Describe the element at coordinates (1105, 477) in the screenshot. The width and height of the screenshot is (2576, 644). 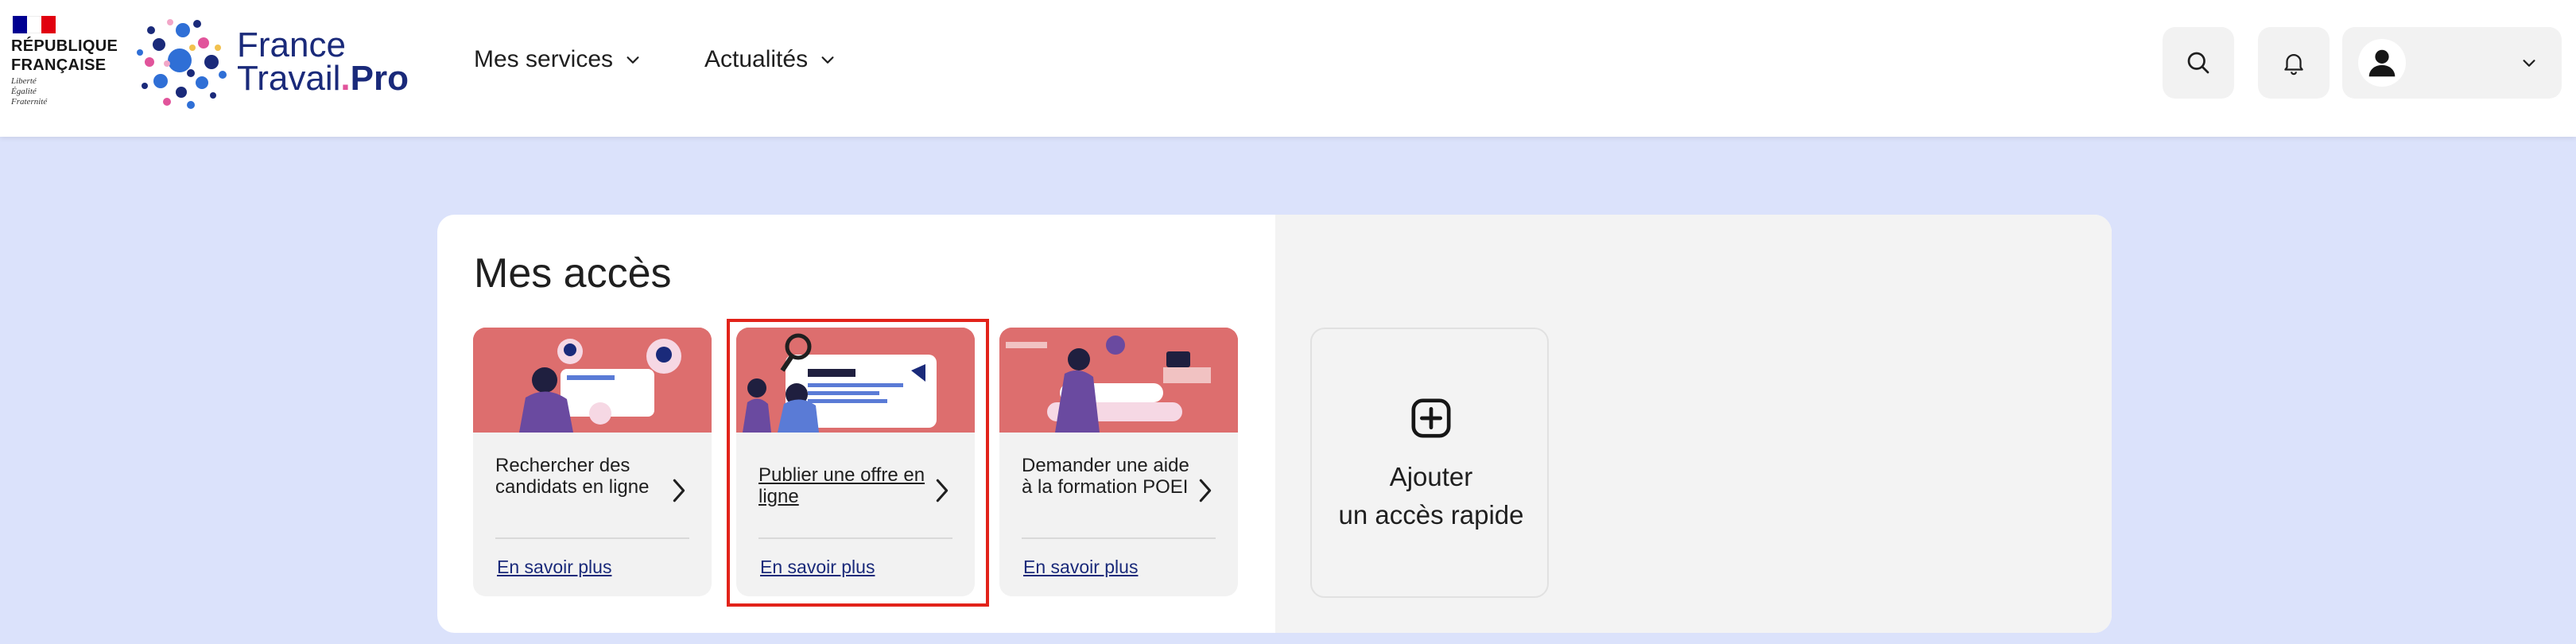
I see `card-title: Demander une aide à la formation POEI` at that location.